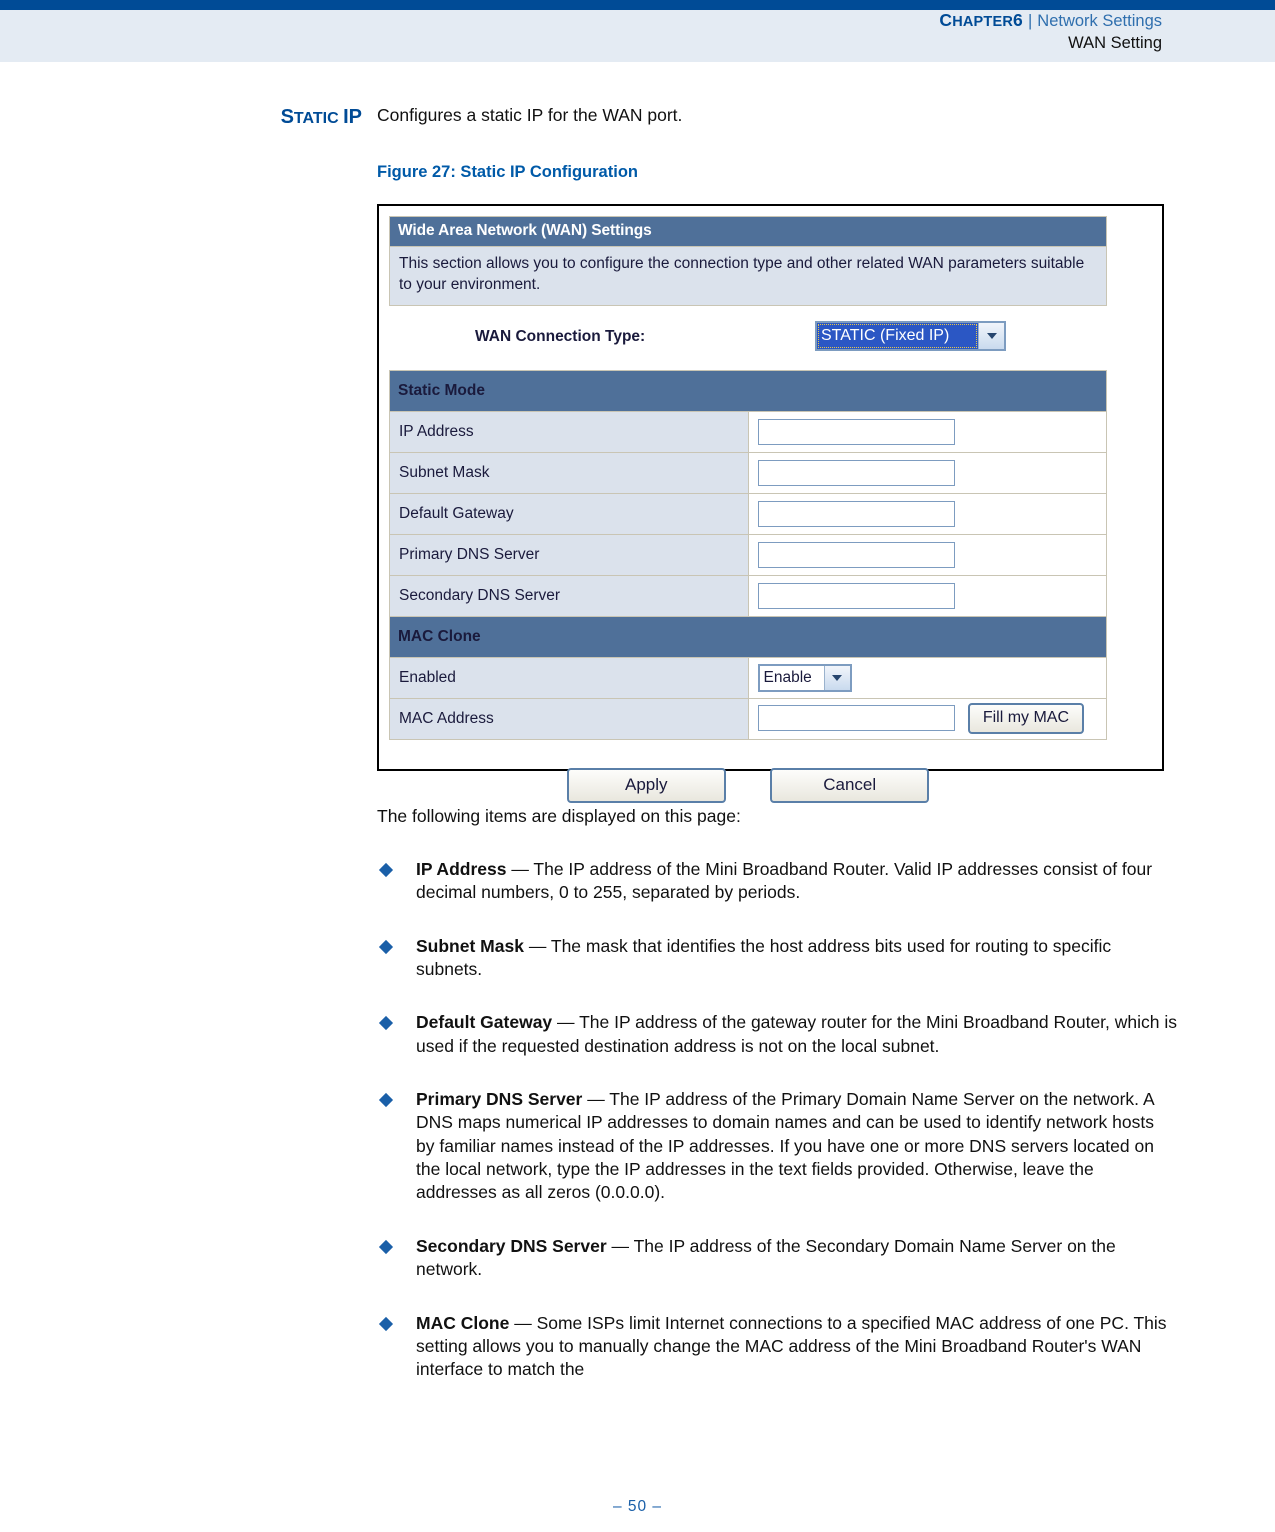 This screenshot has width=1275, height=1532. Describe the element at coordinates (856, 431) in the screenshot. I see `ip-address-input` at that location.